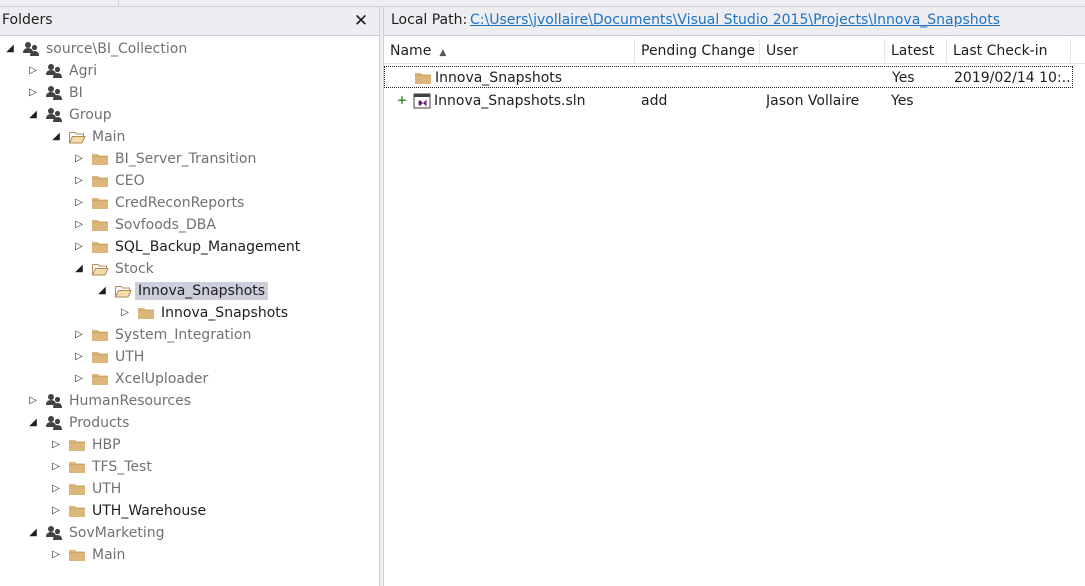  What do you see at coordinates (83, 71) in the screenshot?
I see `tree-node-label: Agri` at bounding box center [83, 71].